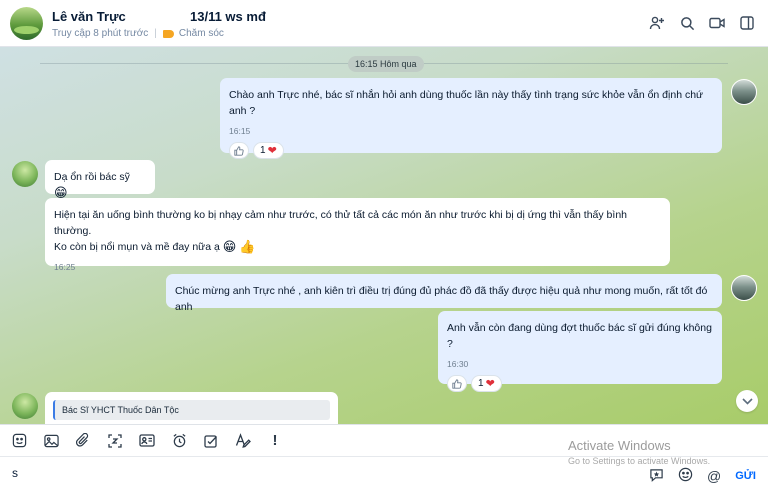  Describe the element at coordinates (51, 441) in the screenshot. I see `image-icon` at that location.